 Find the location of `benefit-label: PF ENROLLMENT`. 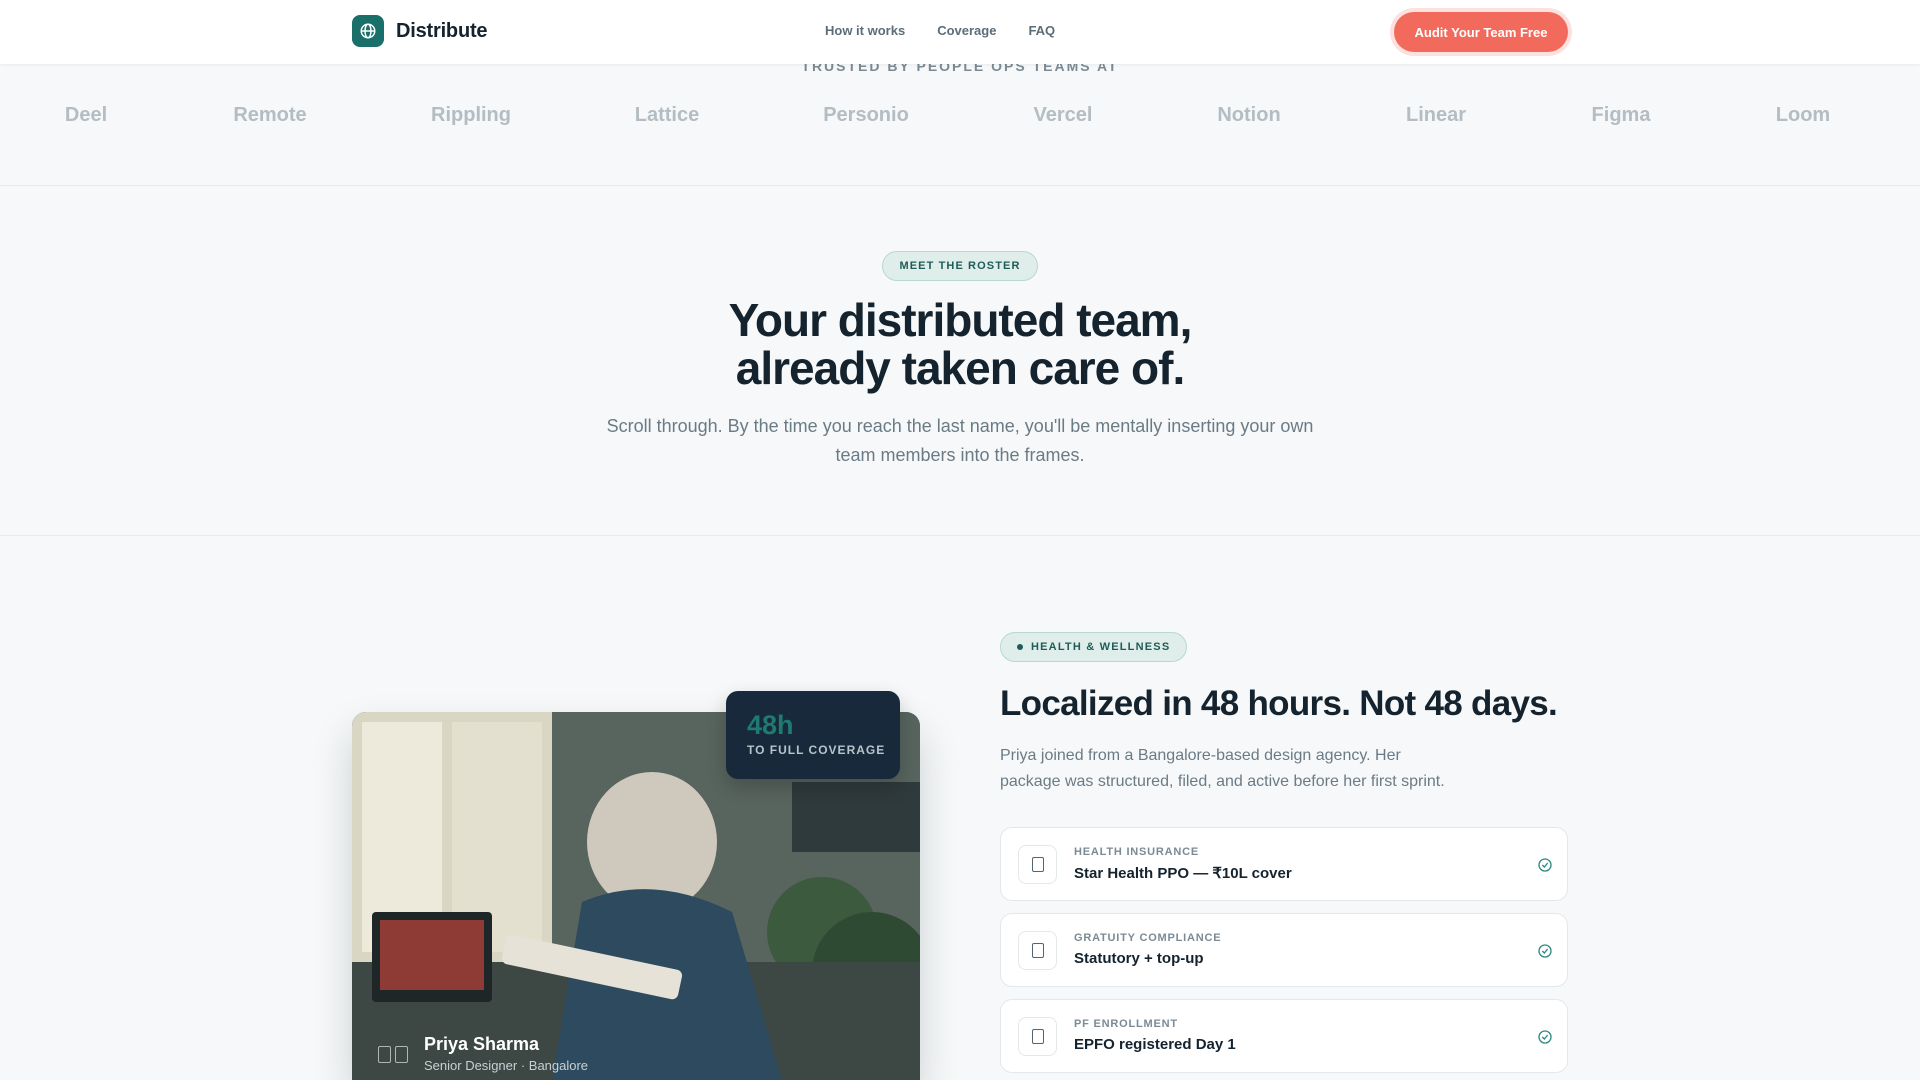

benefit-label: PF ENROLLMENT is located at coordinates (1126, 1024).